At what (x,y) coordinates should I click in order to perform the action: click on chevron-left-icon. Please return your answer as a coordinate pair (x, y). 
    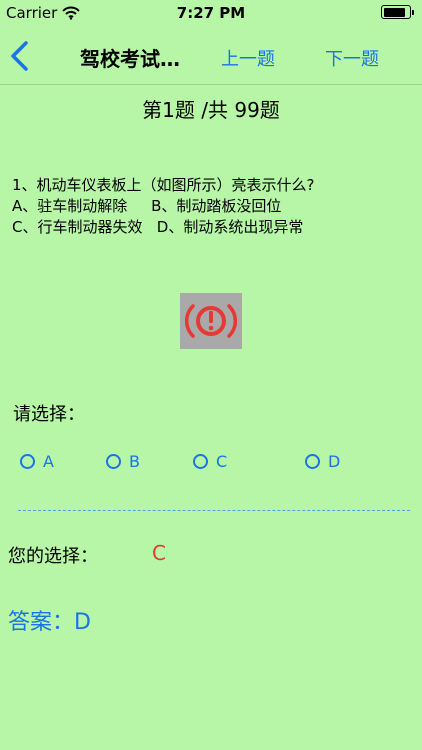
    Looking at the image, I should click on (20, 56).